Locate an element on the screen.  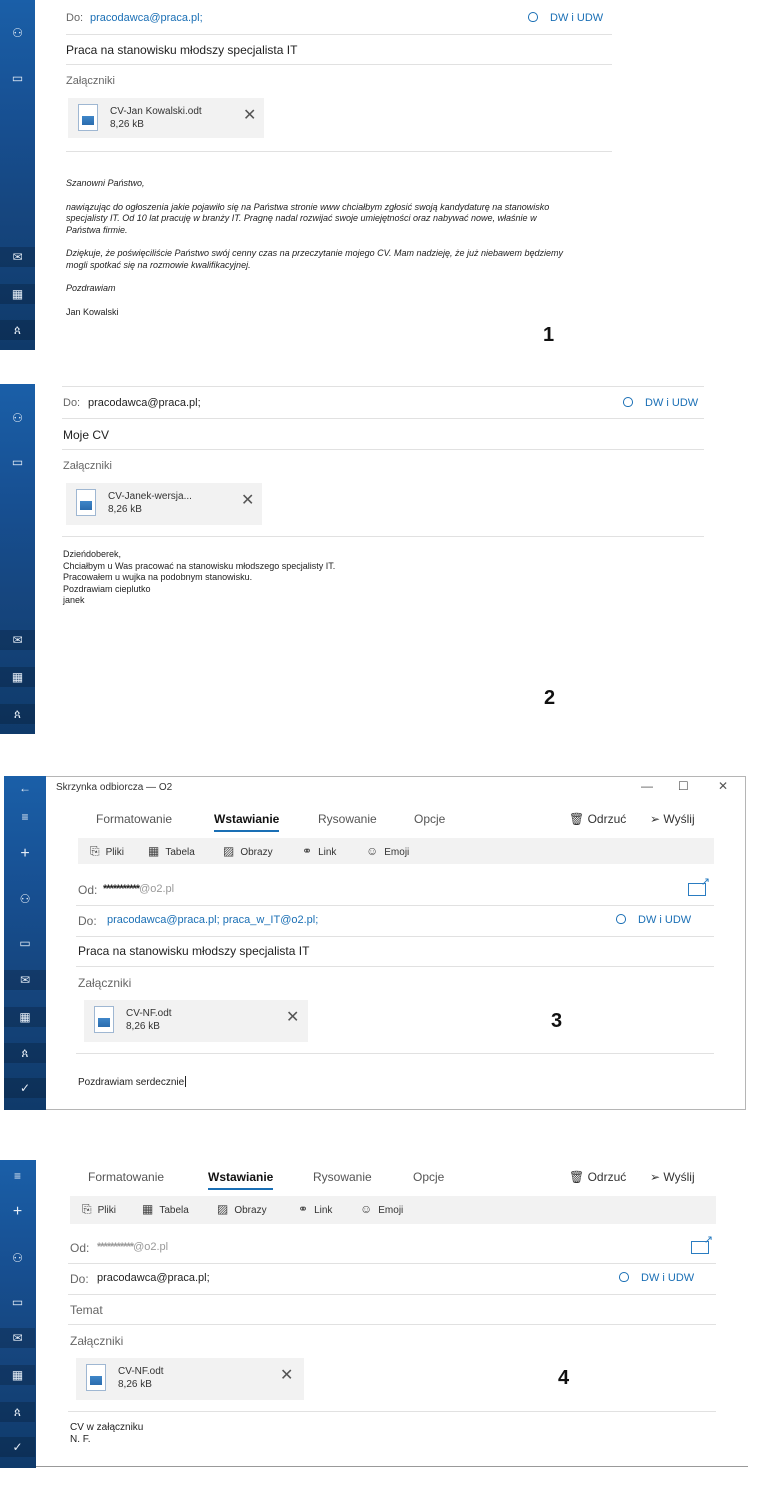
text-cursor is located at coordinates (186, 1081).